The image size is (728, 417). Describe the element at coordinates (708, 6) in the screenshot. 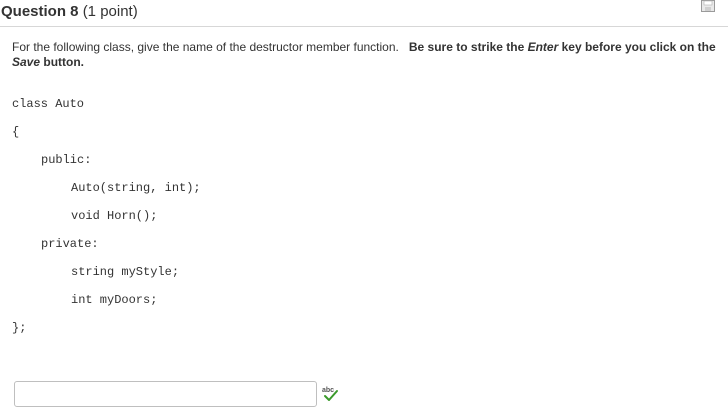

I see `save-icon` at that location.